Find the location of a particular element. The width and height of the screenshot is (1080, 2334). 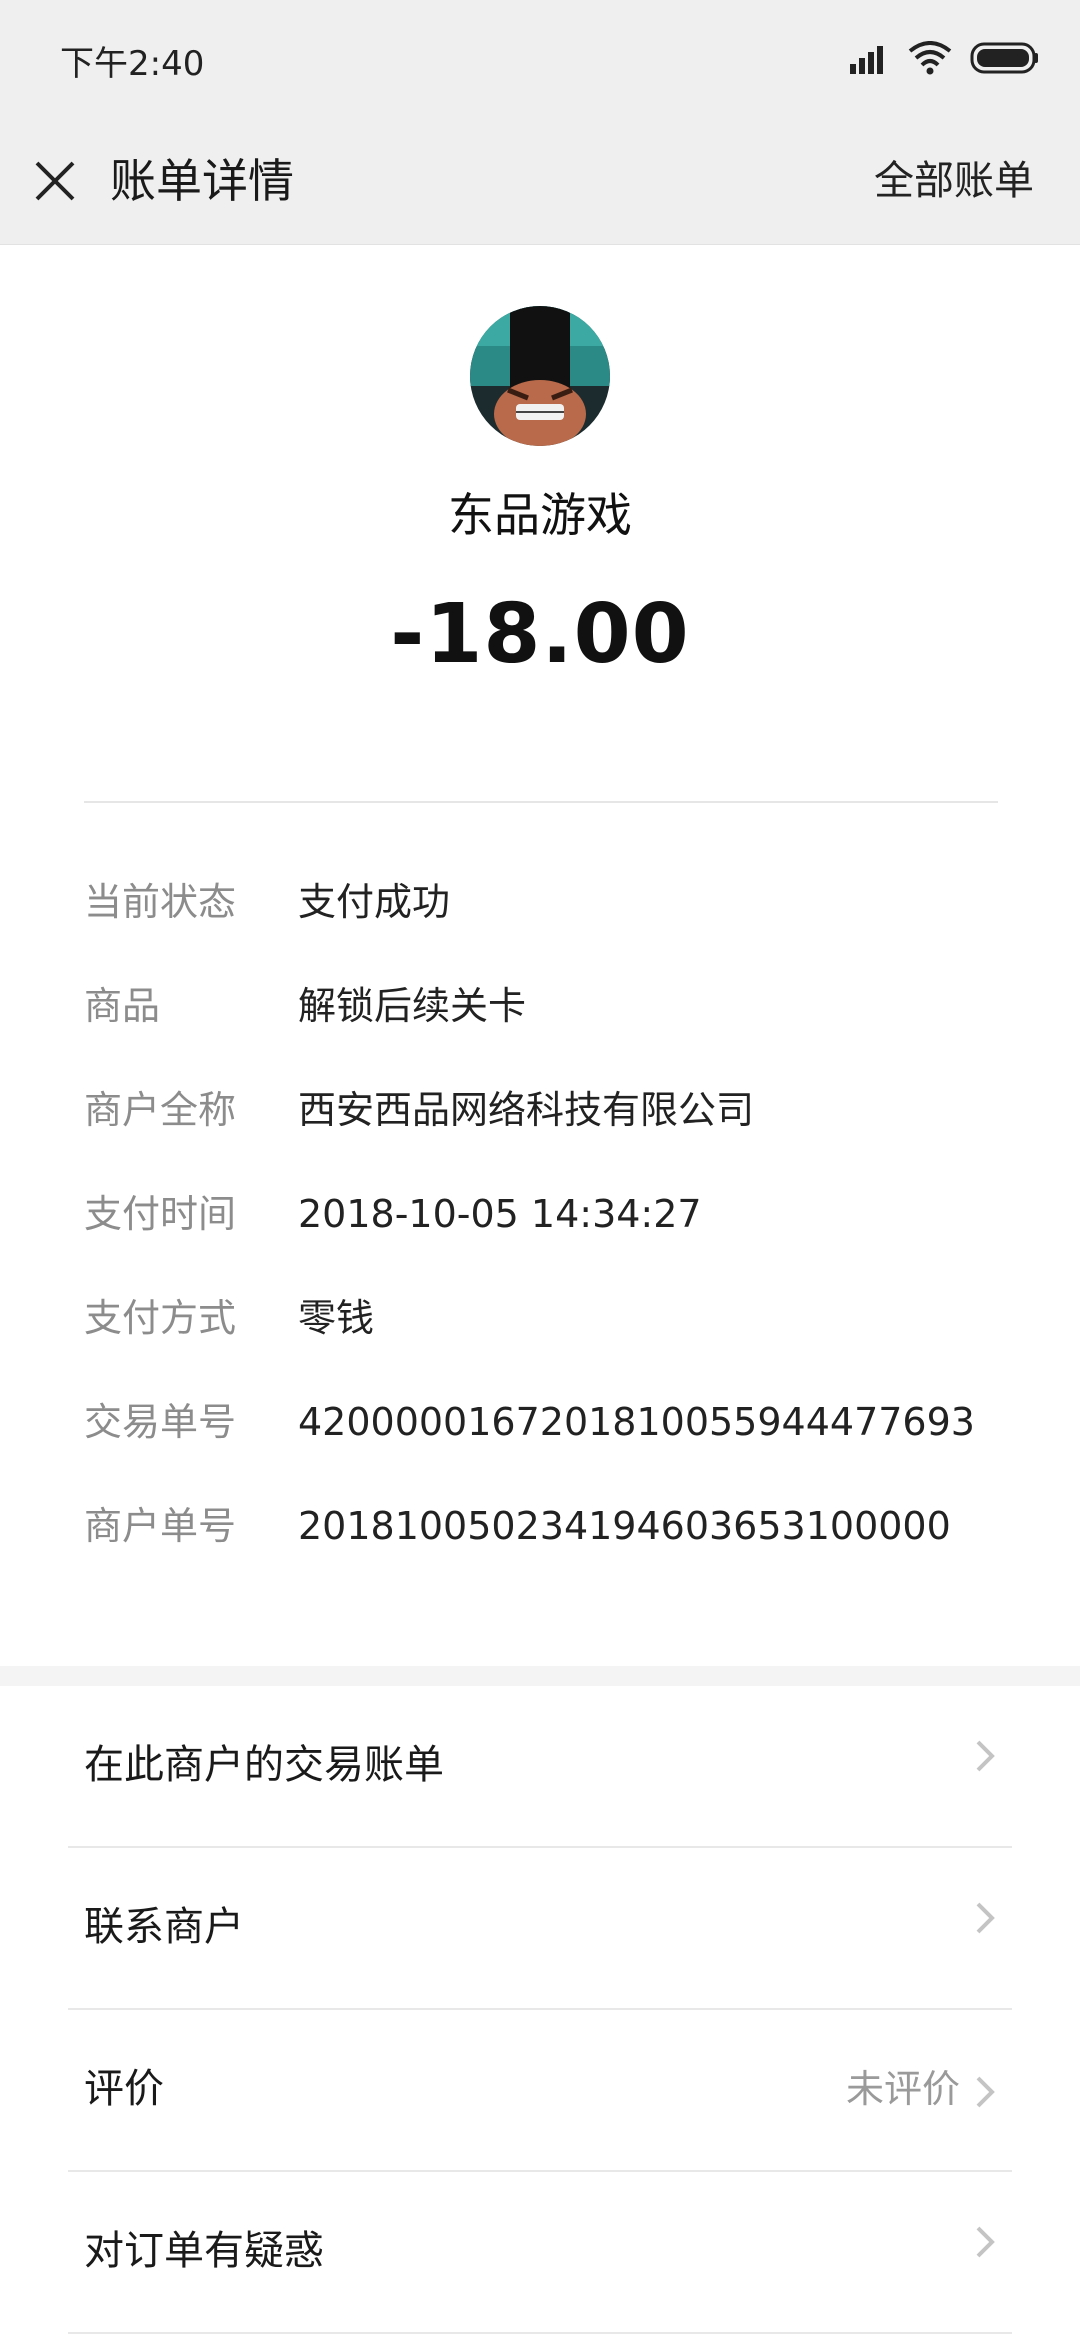

menu-item-rating: 评价 未评价 is located at coordinates (540, 2091).